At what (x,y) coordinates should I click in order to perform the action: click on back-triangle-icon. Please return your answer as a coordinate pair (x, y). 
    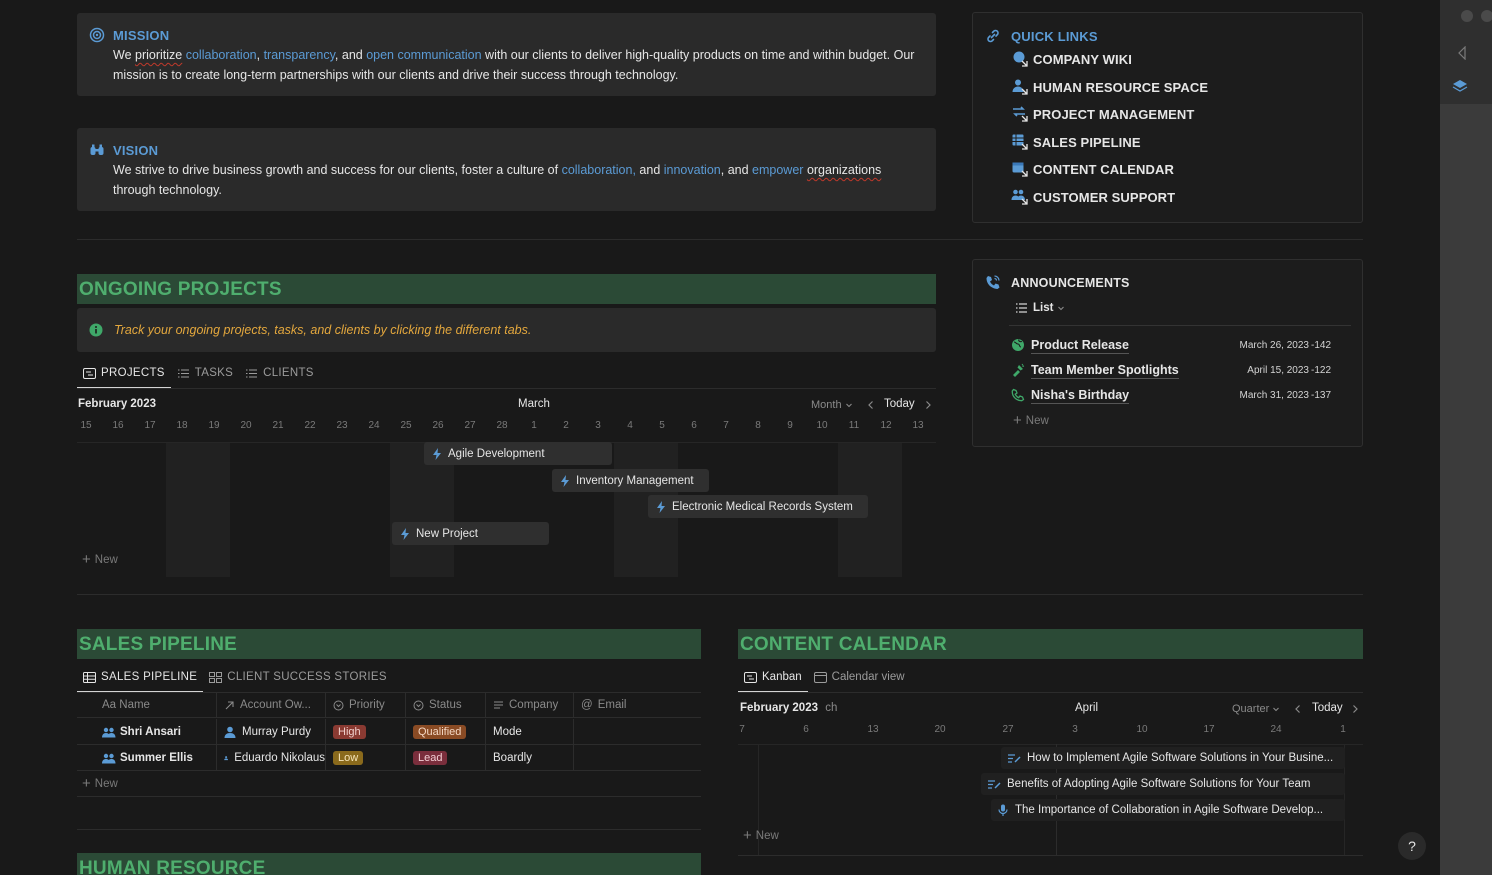
    Looking at the image, I should click on (1462, 53).